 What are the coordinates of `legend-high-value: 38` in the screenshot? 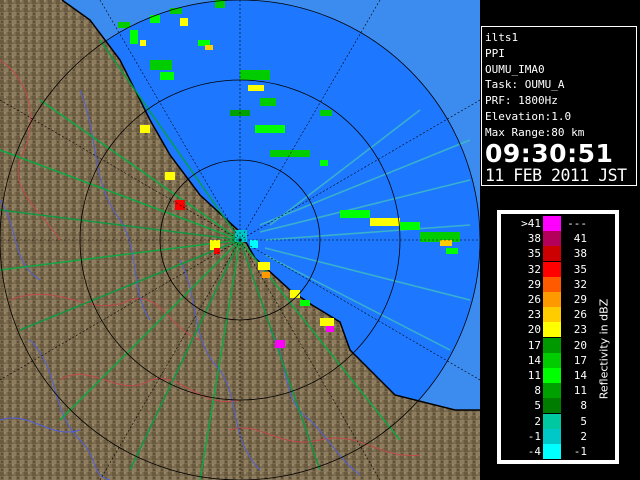 It's located at (580, 254).